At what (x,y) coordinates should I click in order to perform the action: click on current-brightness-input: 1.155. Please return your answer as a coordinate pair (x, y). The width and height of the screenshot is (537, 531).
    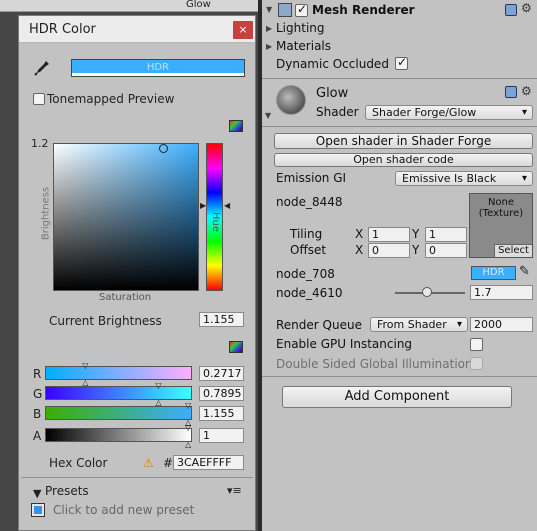
    Looking at the image, I should click on (221, 319).